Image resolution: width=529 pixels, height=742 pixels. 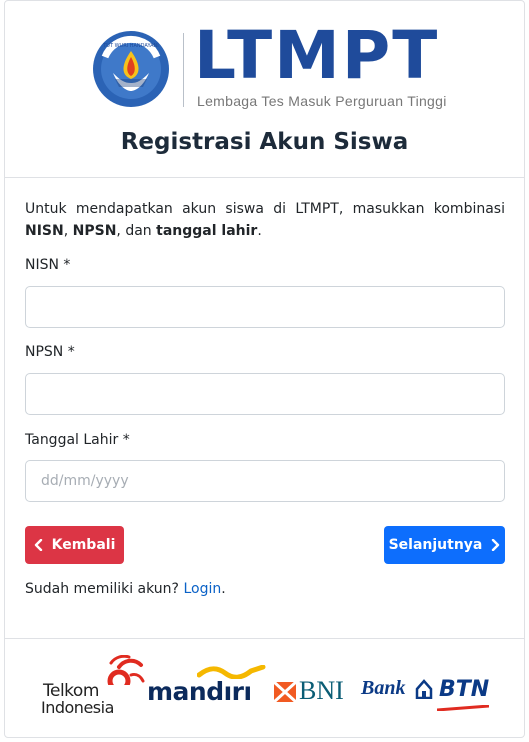 I want to click on brand-name: LTMPT, so click(x=317, y=55).